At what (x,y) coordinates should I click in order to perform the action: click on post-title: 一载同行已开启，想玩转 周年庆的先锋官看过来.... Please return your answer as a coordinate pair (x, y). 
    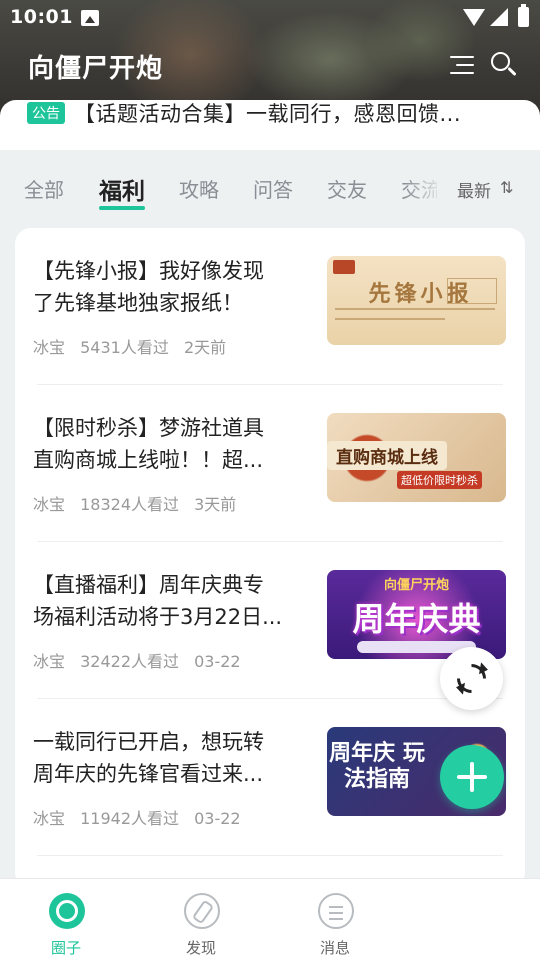
    Looking at the image, I should click on (168, 758).